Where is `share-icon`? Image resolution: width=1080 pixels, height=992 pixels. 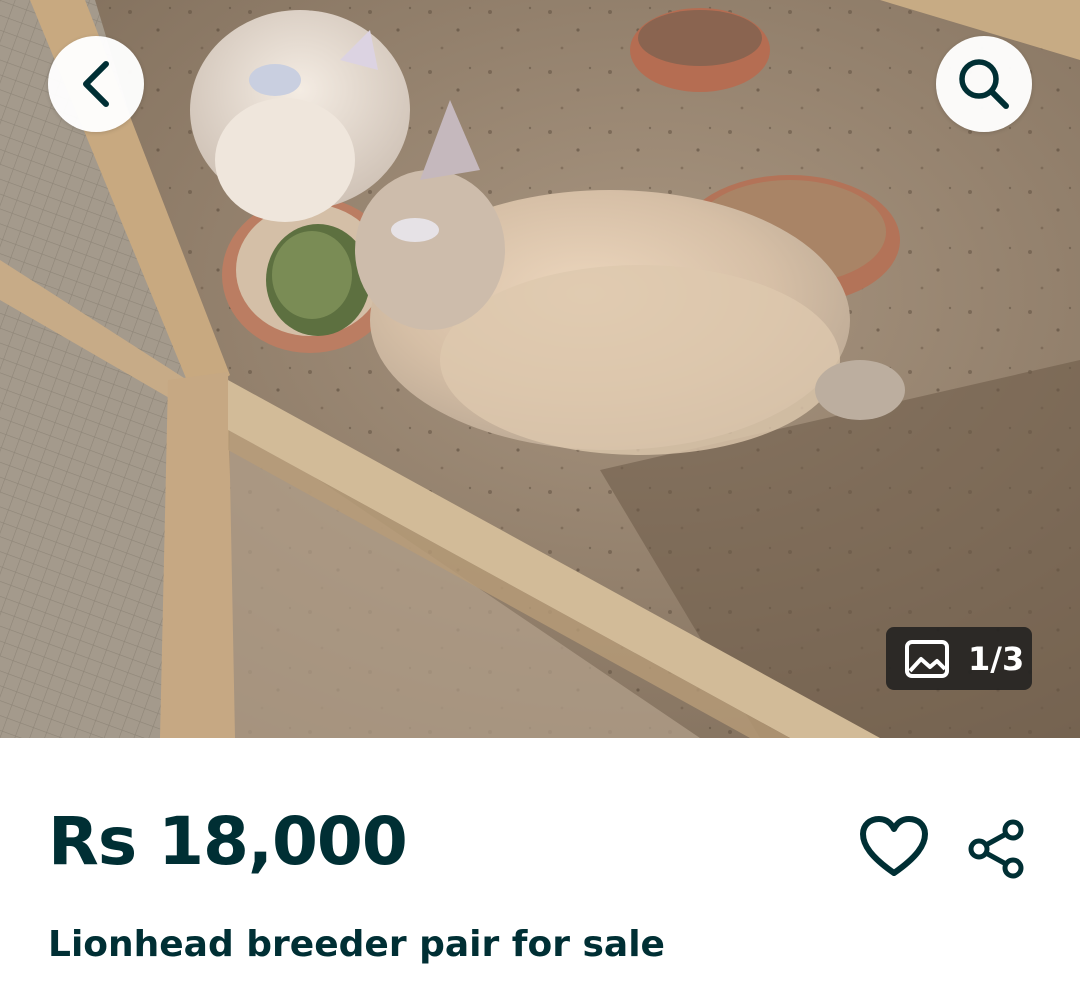 share-icon is located at coordinates (996, 849).